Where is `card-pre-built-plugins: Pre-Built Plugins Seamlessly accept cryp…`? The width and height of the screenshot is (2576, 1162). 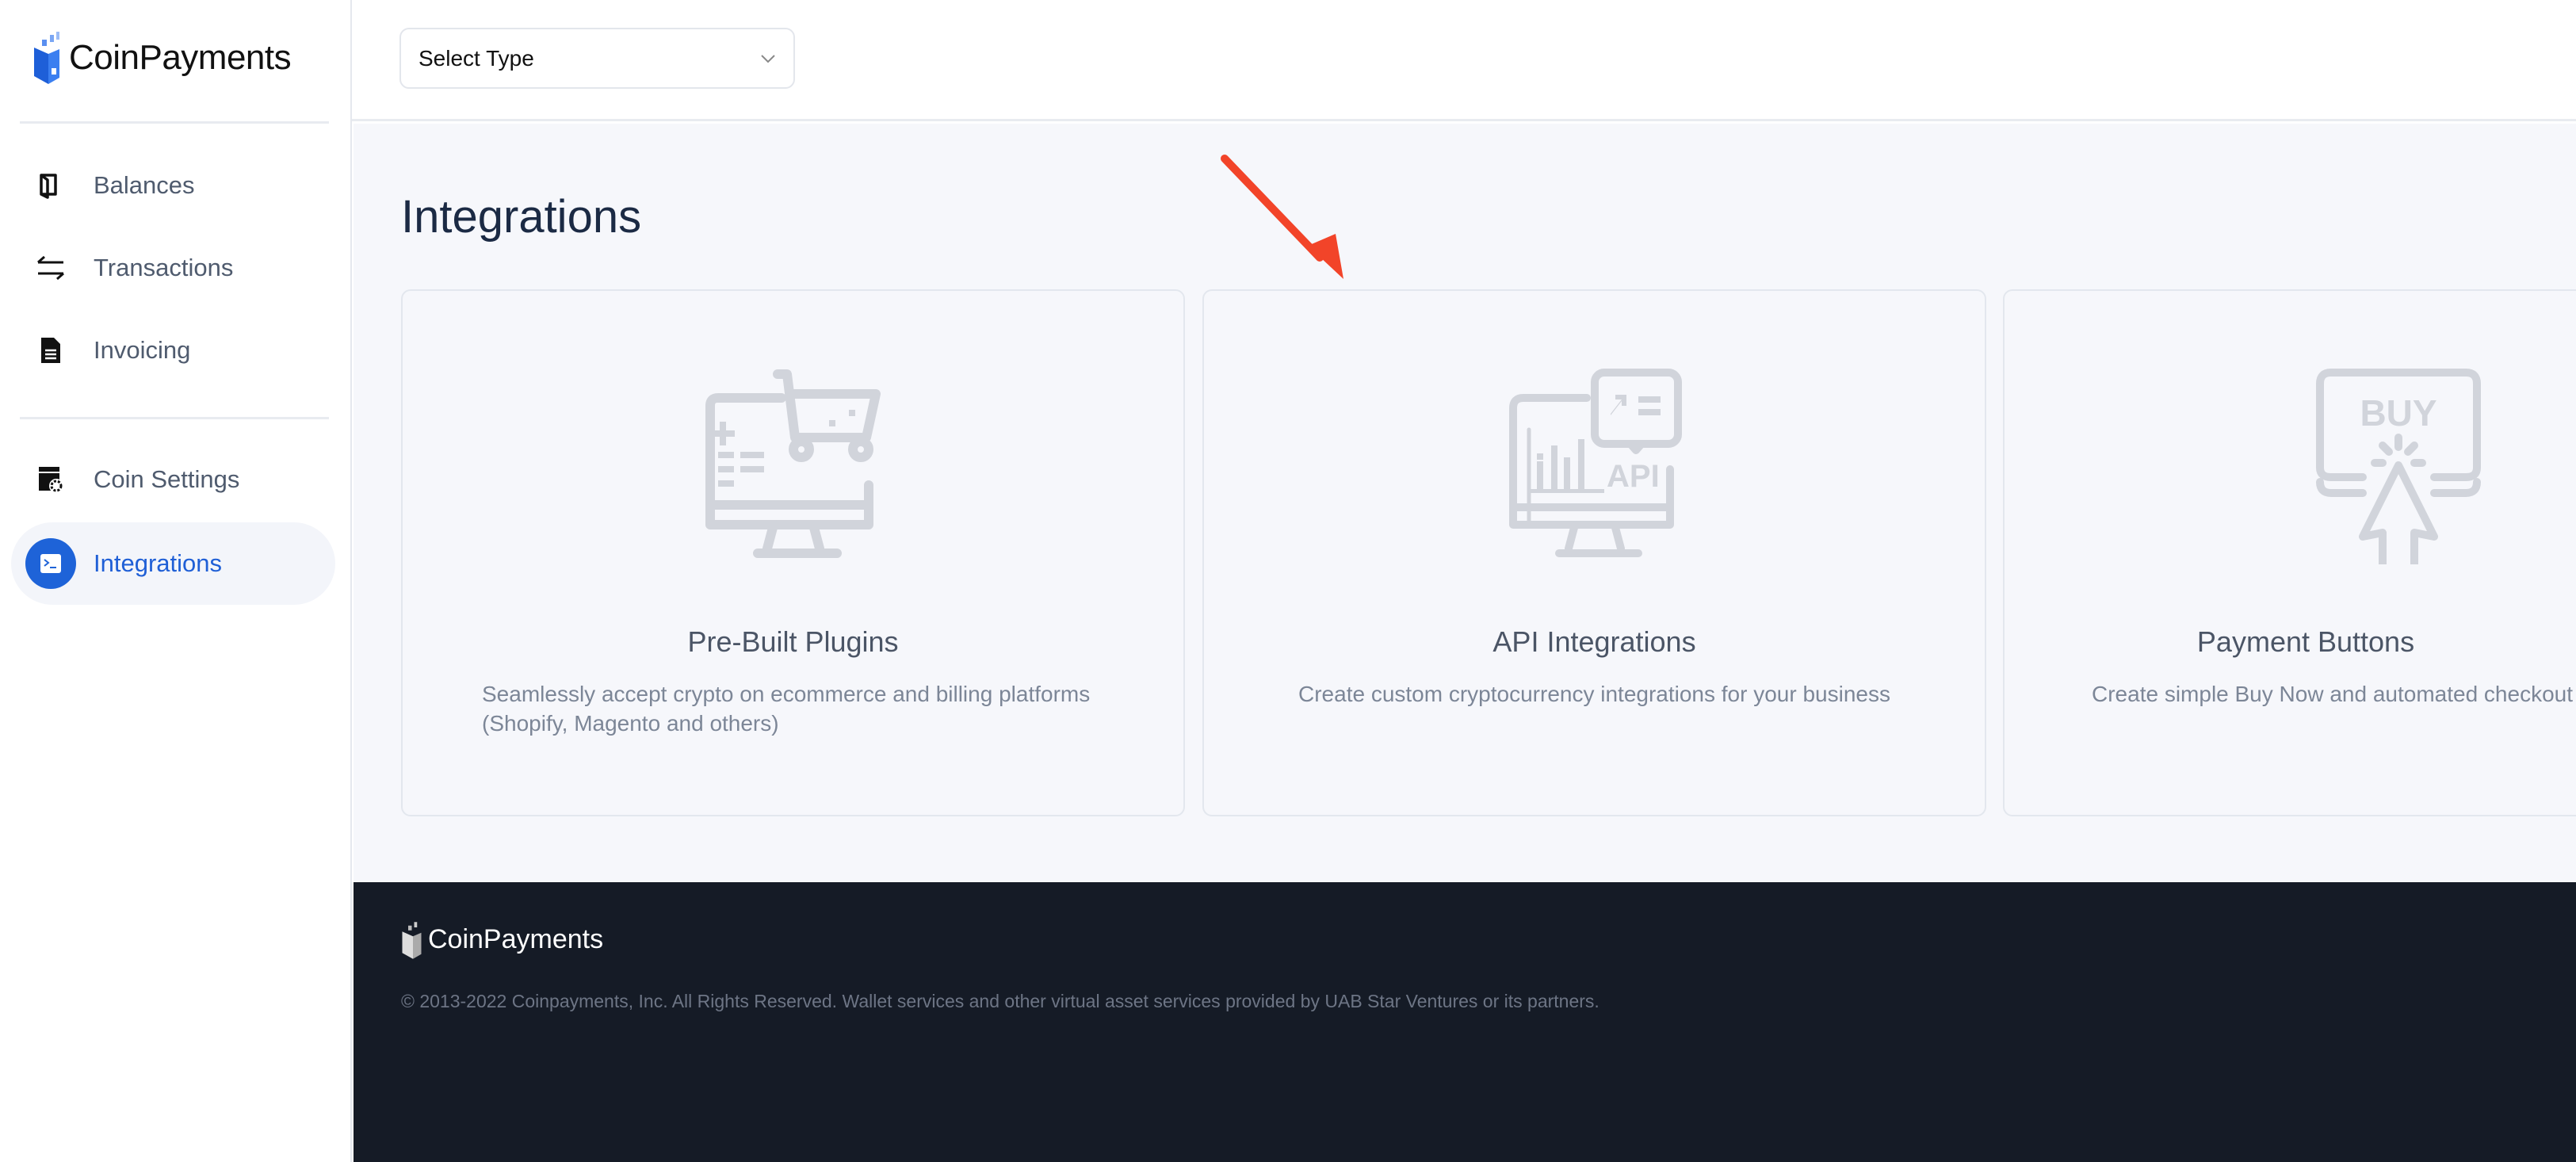
card-pre-built-plugins: Pre-Built Plugins Seamlessly accept cryp… is located at coordinates (793, 552).